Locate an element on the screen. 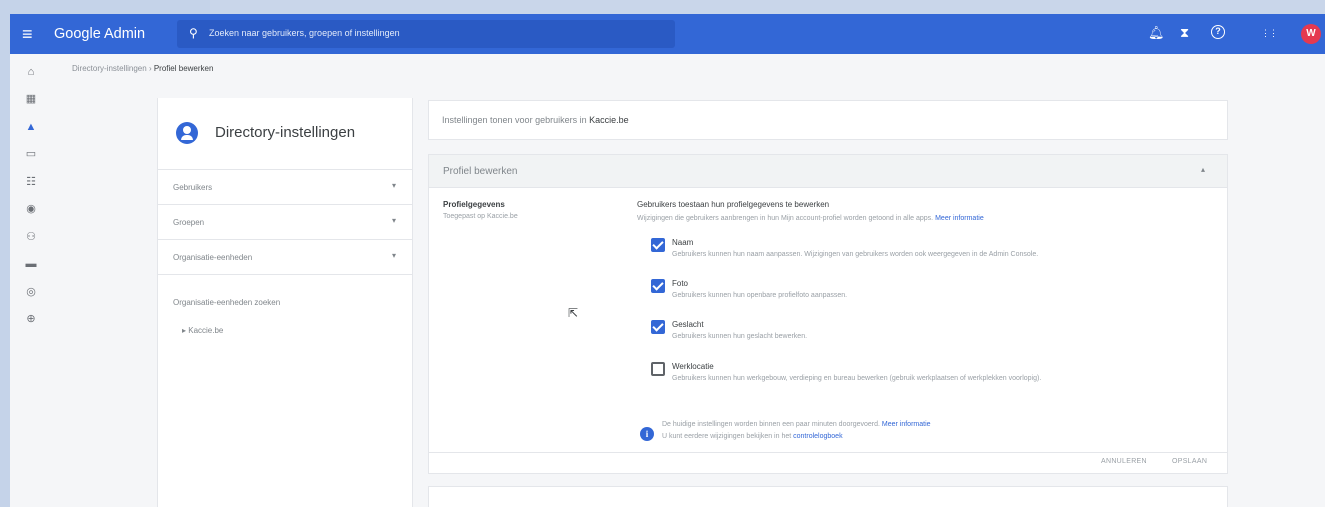 This screenshot has height=507, width=1325. gender-checkbox is located at coordinates (658, 327).